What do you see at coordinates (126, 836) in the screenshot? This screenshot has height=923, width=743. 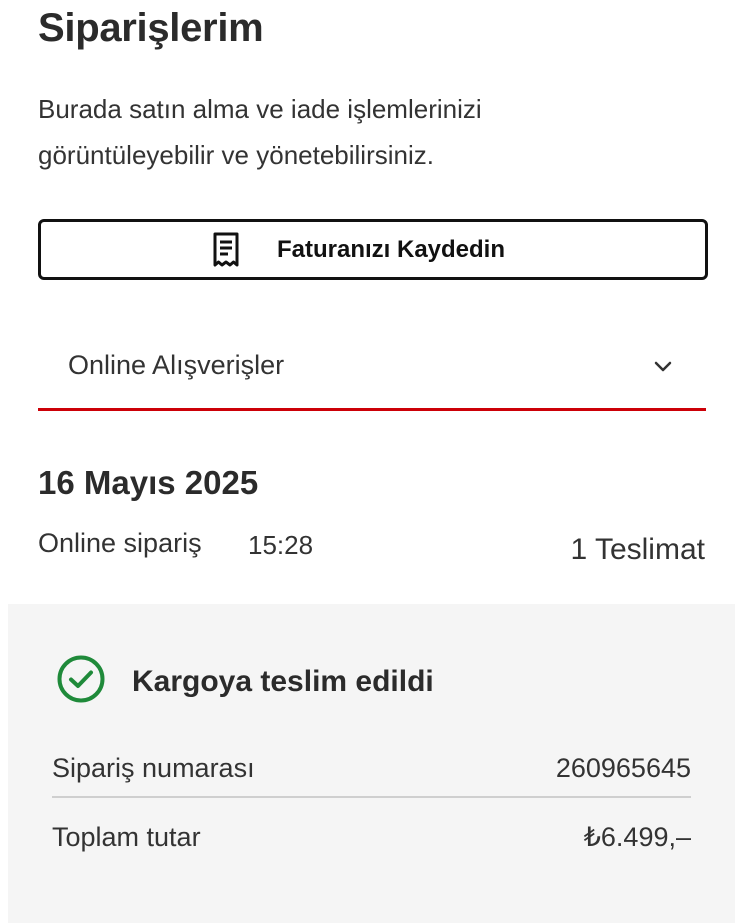 I see `total-amount-label: Toplam tutar` at bounding box center [126, 836].